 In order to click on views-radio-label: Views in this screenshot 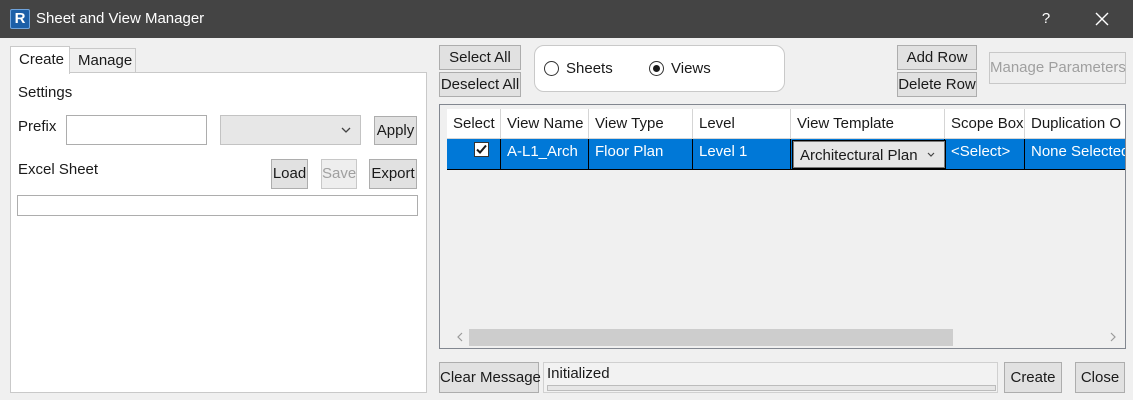, I will do `click(691, 68)`.